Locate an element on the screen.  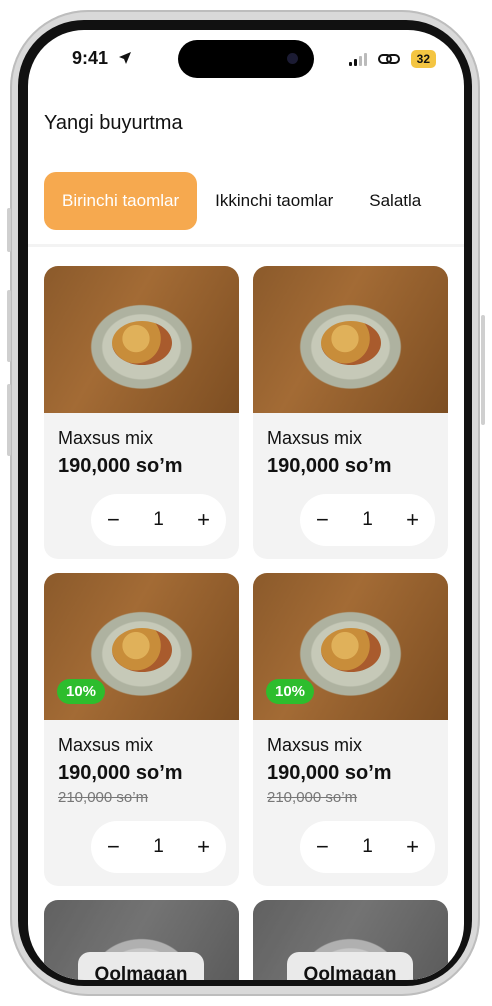
cellular-signal-icon is located at coordinates (357, 59).